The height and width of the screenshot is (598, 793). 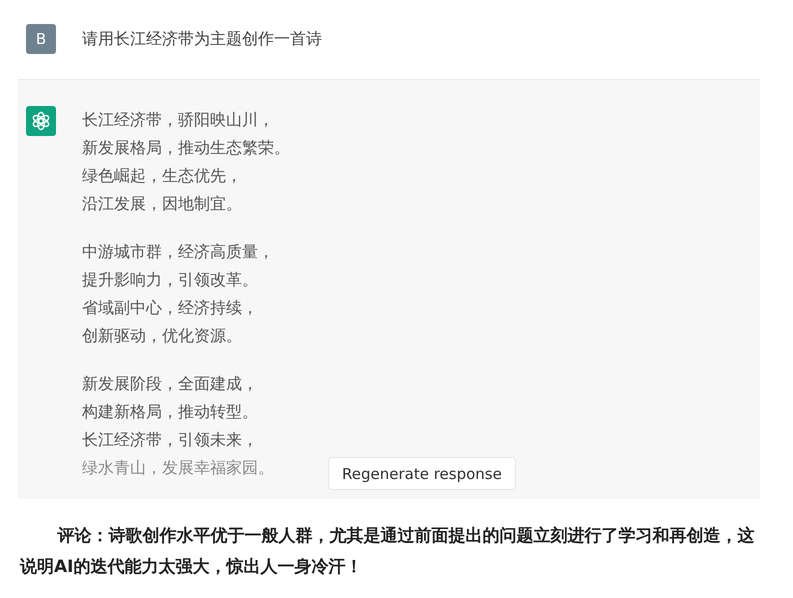 What do you see at coordinates (178, 252) in the screenshot?
I see `poem-line: 中游城市群，经济高质量，` at bounding box center [178, 252].